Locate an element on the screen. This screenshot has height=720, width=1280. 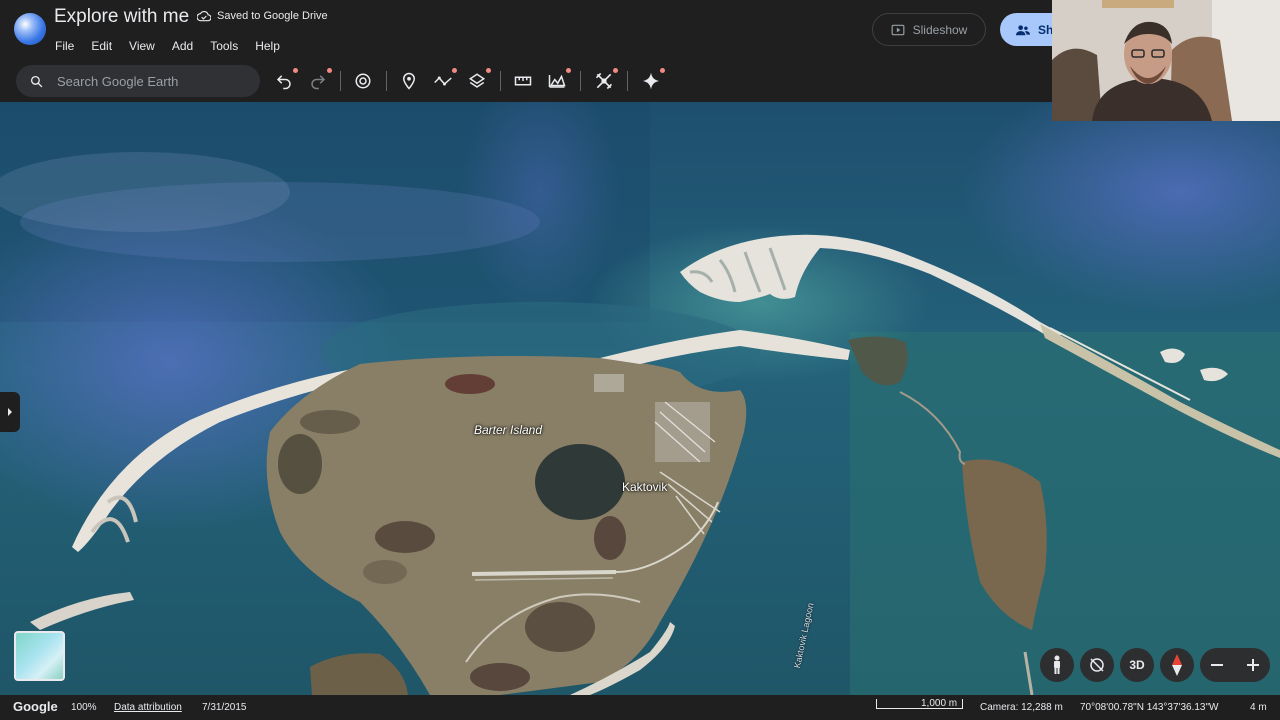
map-style-thumbnail is located at coordinates (39, 656).